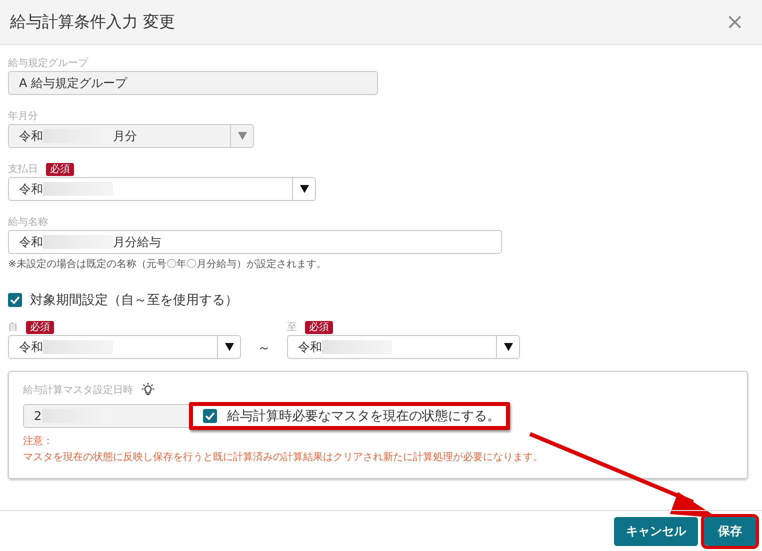 Image resolution: width=762 pixels, height=551 pixels. Describe the element at coordinates (28, 222) in the screenshot. I see `field-label: 給与名称` at that location.